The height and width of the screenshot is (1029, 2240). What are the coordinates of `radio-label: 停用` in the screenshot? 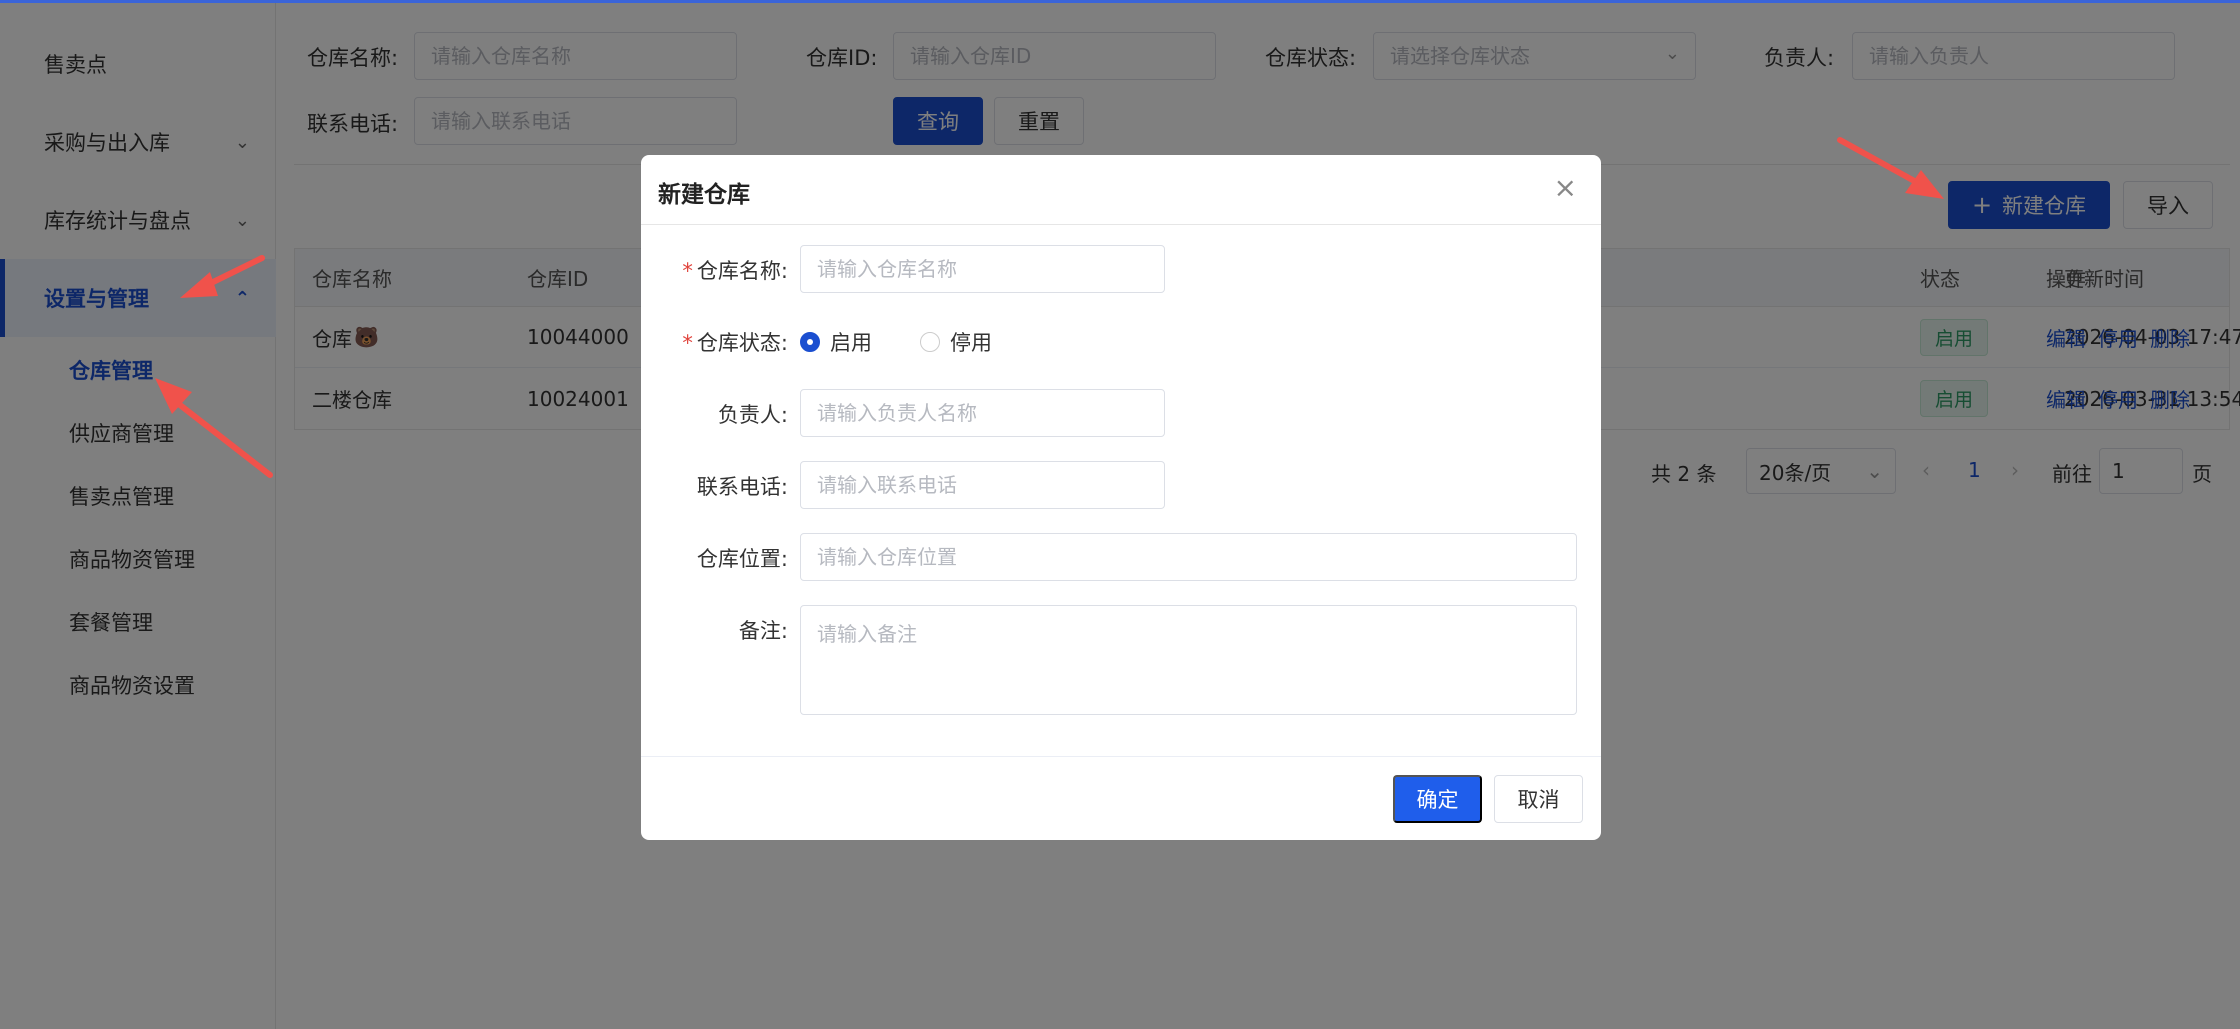 It's located at (971, 343).